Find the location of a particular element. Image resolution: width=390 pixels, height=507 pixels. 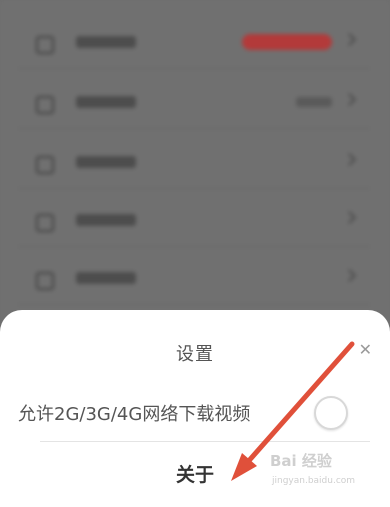

watermark-line1: Bai 经验 is located at coordinates (301, 461).